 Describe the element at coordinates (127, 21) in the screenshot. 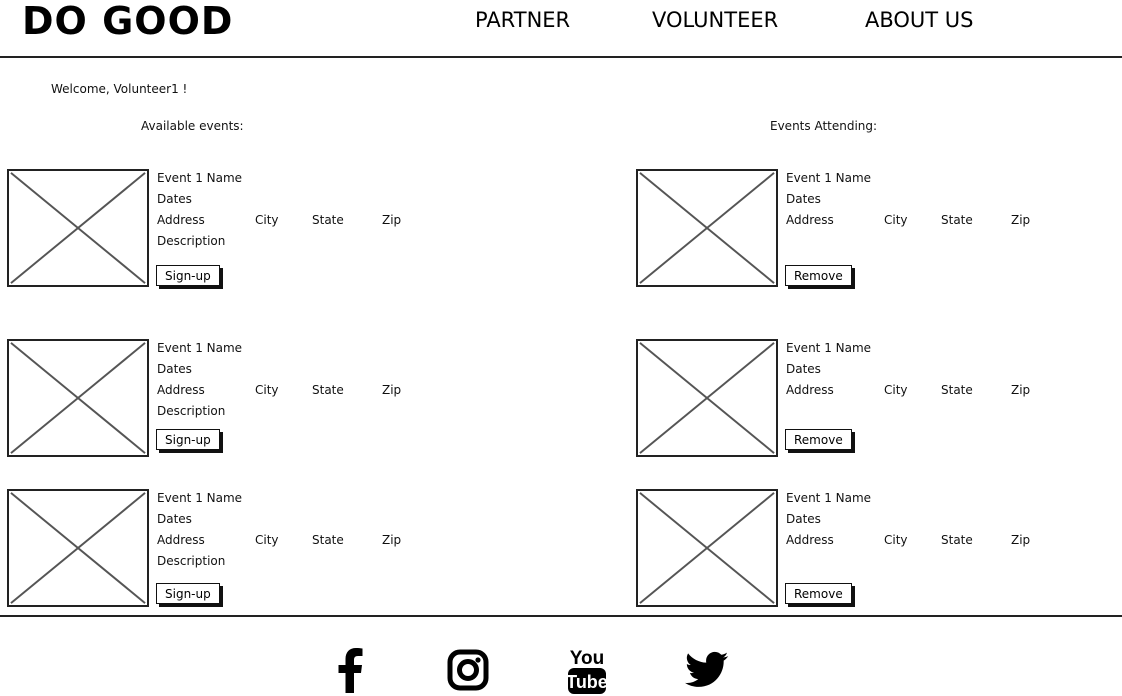

I see `brand-logo: DO GOOD` at that location.